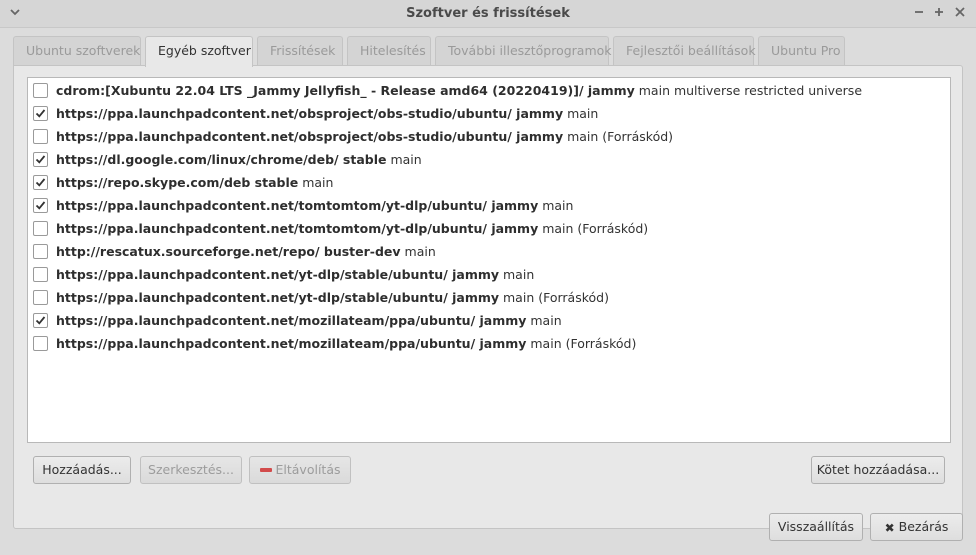 The height and width of the screenshot is (555, 976). Describe the element at coordinates (960, 14) in the screenshot. I see `close-icon` at that location.